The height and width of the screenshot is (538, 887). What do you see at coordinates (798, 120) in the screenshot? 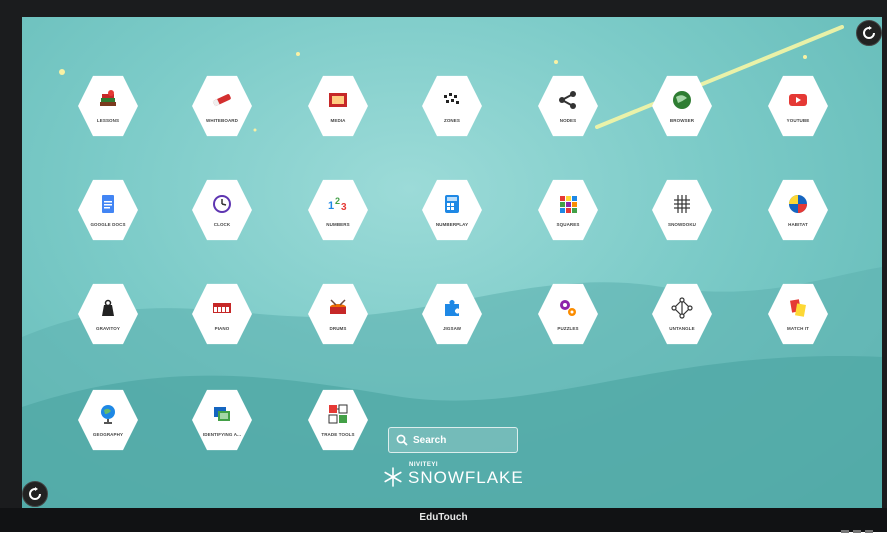
I see `app-tile-label: YOUTUBE` at bounding box center [798, 120].